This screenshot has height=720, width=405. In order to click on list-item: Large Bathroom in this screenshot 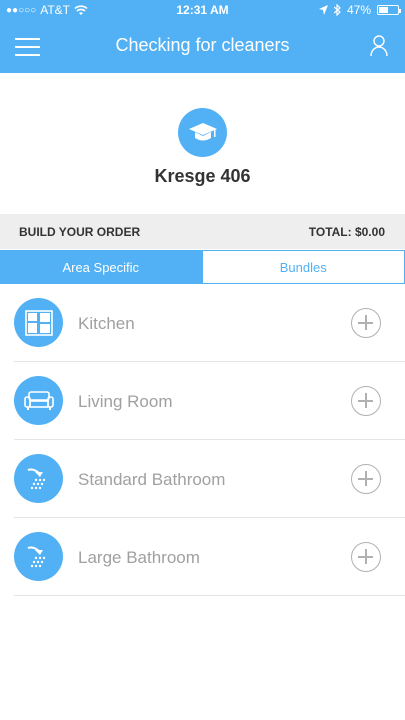, I will do `click(209, 557)`.